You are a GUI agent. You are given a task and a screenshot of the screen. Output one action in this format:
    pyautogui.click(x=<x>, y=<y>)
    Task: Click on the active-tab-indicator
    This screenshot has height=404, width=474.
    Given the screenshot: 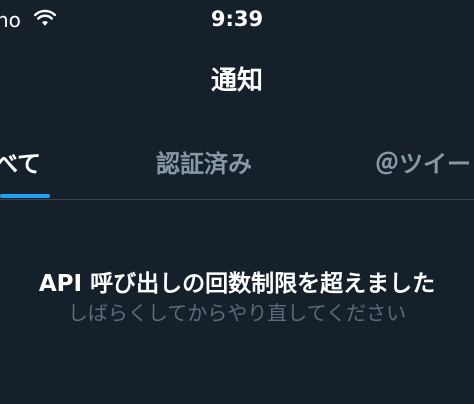 What is the action you would take?
    pyautogui.click(x=25, y=196)
    